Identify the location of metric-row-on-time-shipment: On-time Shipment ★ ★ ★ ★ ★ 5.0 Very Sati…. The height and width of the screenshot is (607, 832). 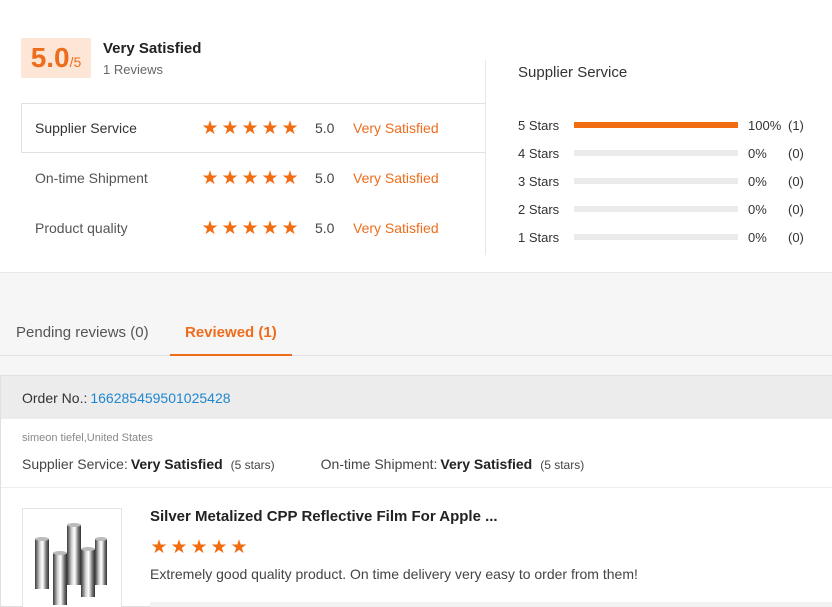
(253, 178).